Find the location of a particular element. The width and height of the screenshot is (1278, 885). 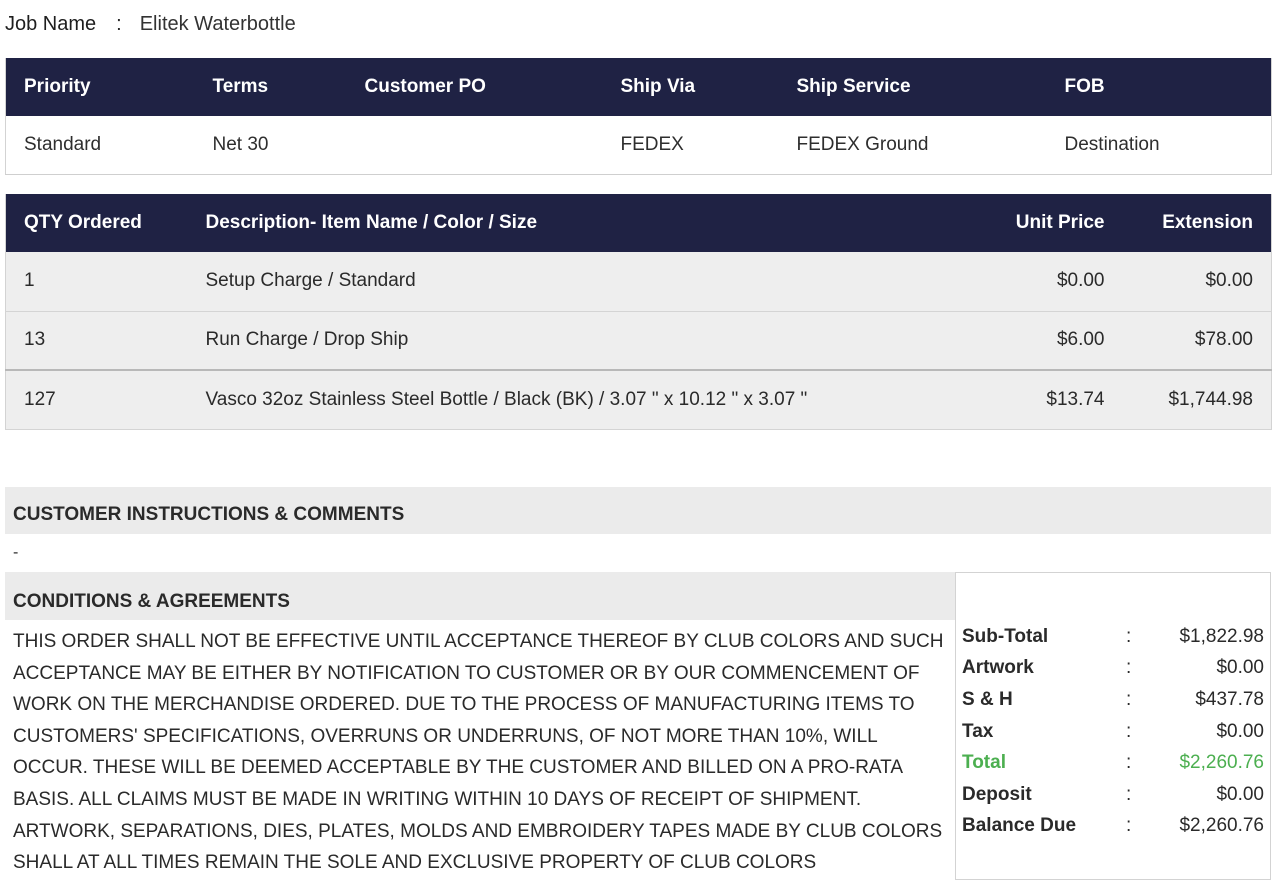

header-qty: QTY Ordered is located at coordinates (96, 223).